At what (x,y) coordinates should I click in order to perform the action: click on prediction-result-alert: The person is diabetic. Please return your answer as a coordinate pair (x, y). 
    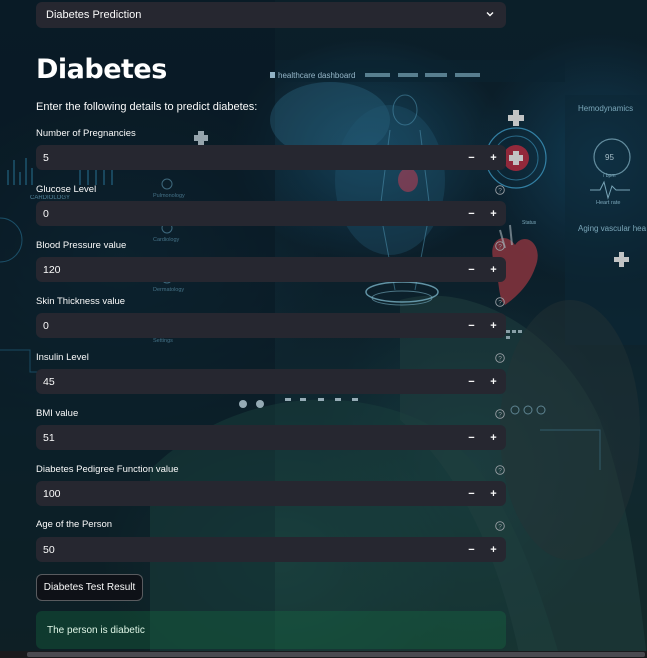
    Looking at the image, I should click on (271, 630).